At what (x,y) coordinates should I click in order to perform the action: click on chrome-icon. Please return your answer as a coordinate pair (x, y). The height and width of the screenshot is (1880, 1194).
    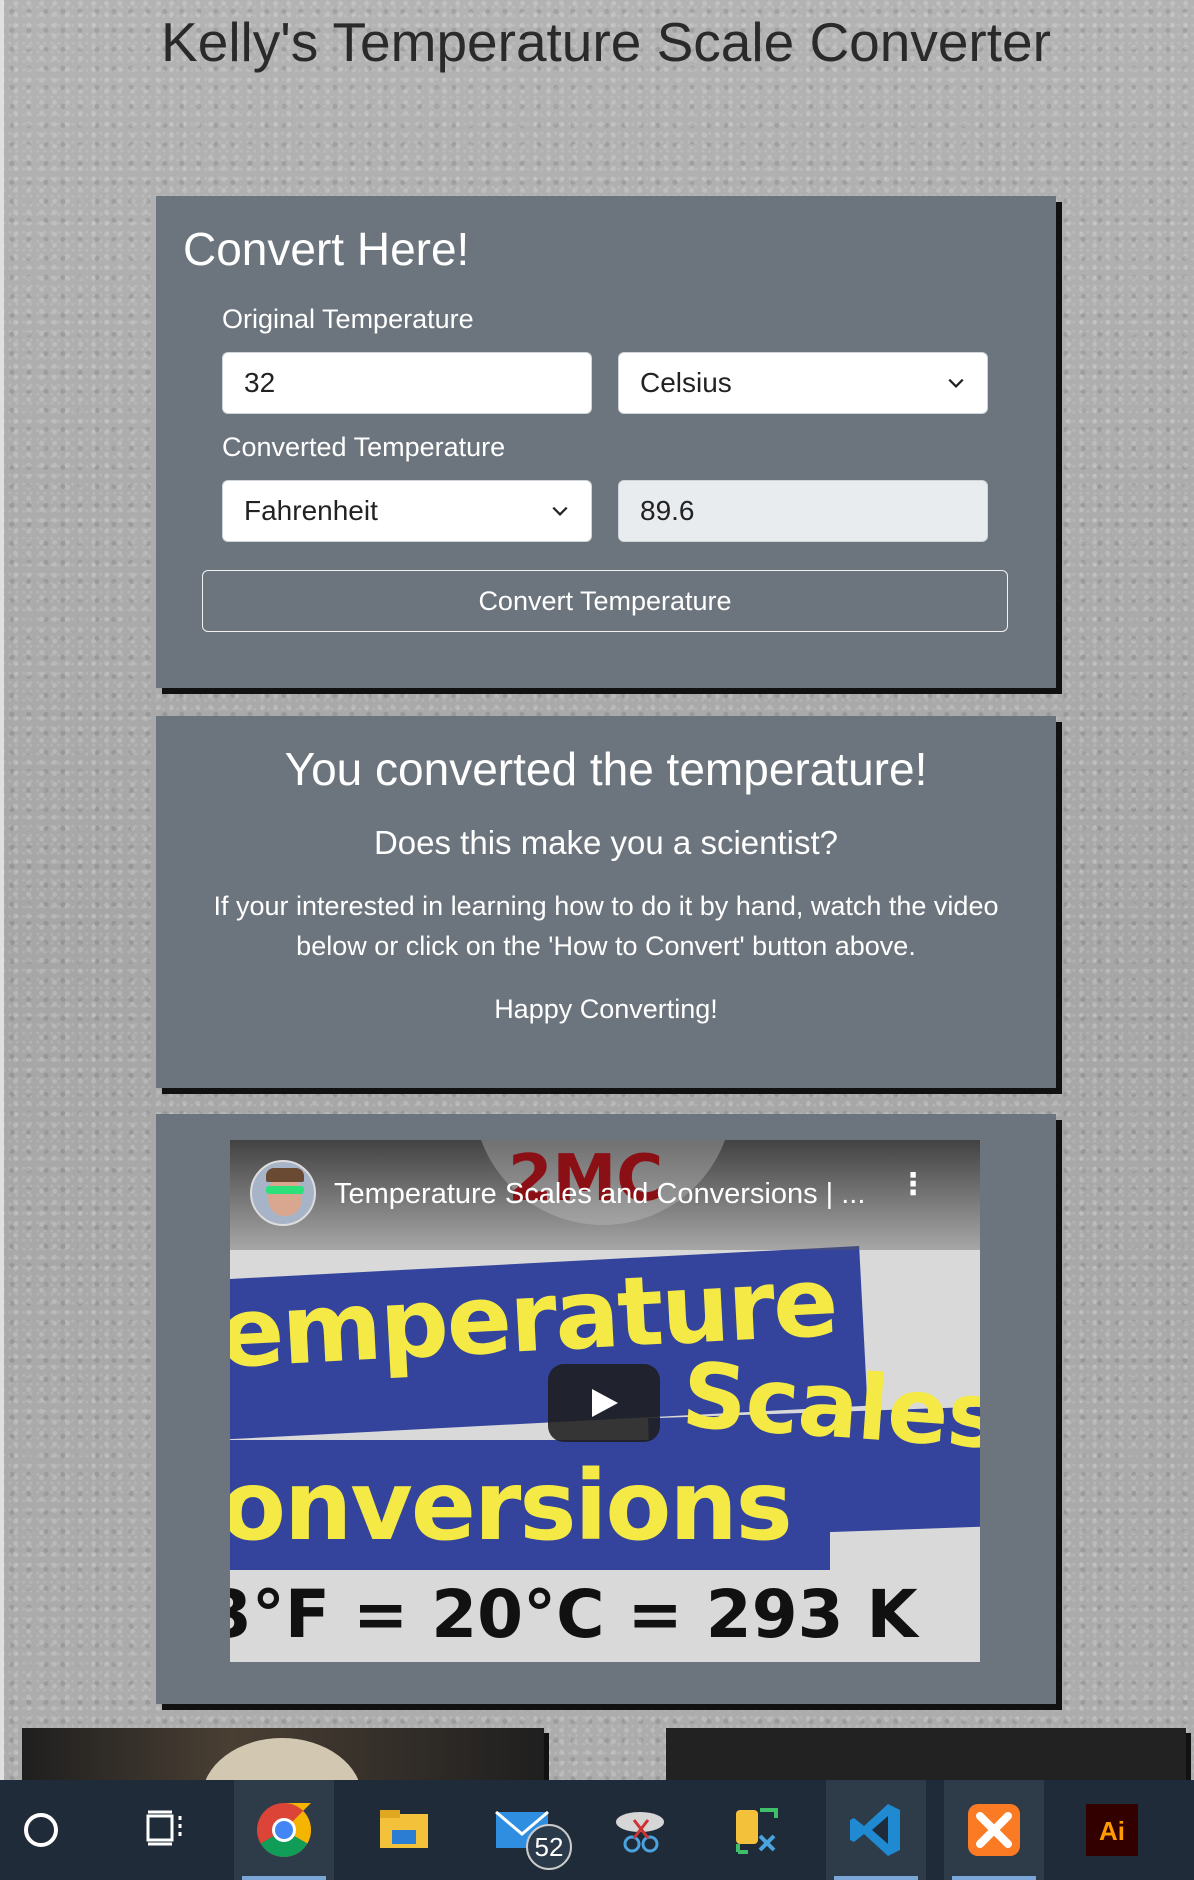
    Looking at the image, I should click on (284, 1830).